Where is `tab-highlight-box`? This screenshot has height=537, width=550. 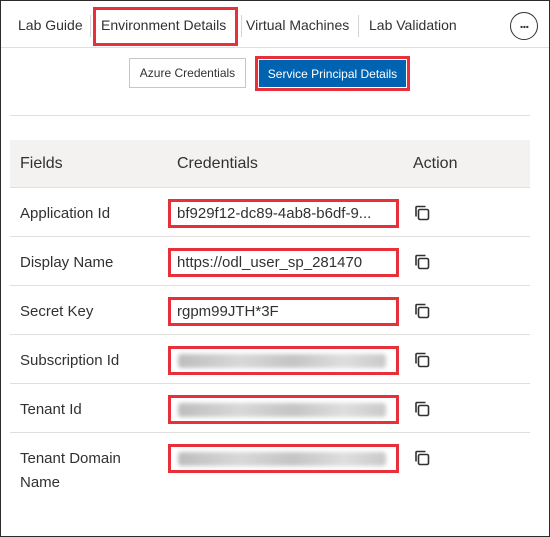 tab-highlight-box is located at coordinates (165, 26).